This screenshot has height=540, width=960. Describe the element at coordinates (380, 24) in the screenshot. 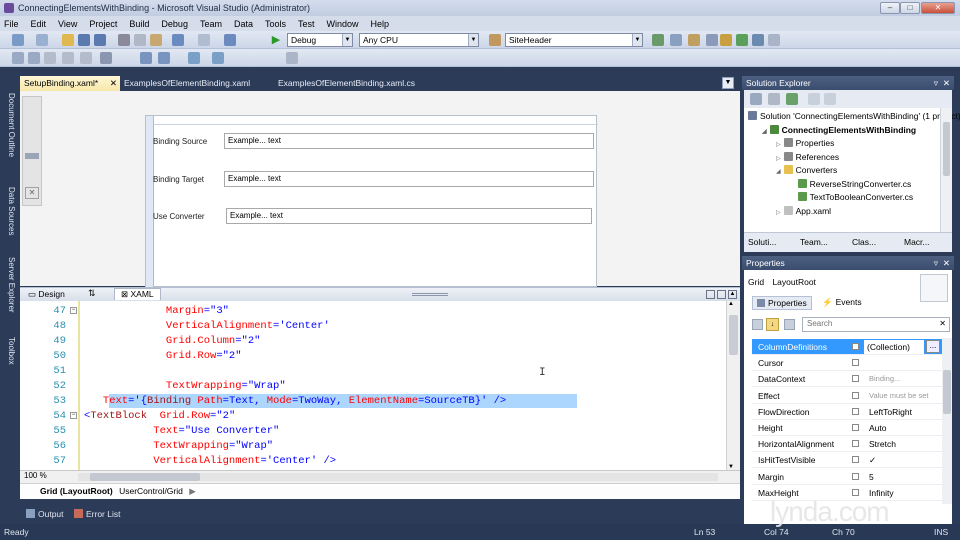

I see `menu-item-help: Help` at that location.